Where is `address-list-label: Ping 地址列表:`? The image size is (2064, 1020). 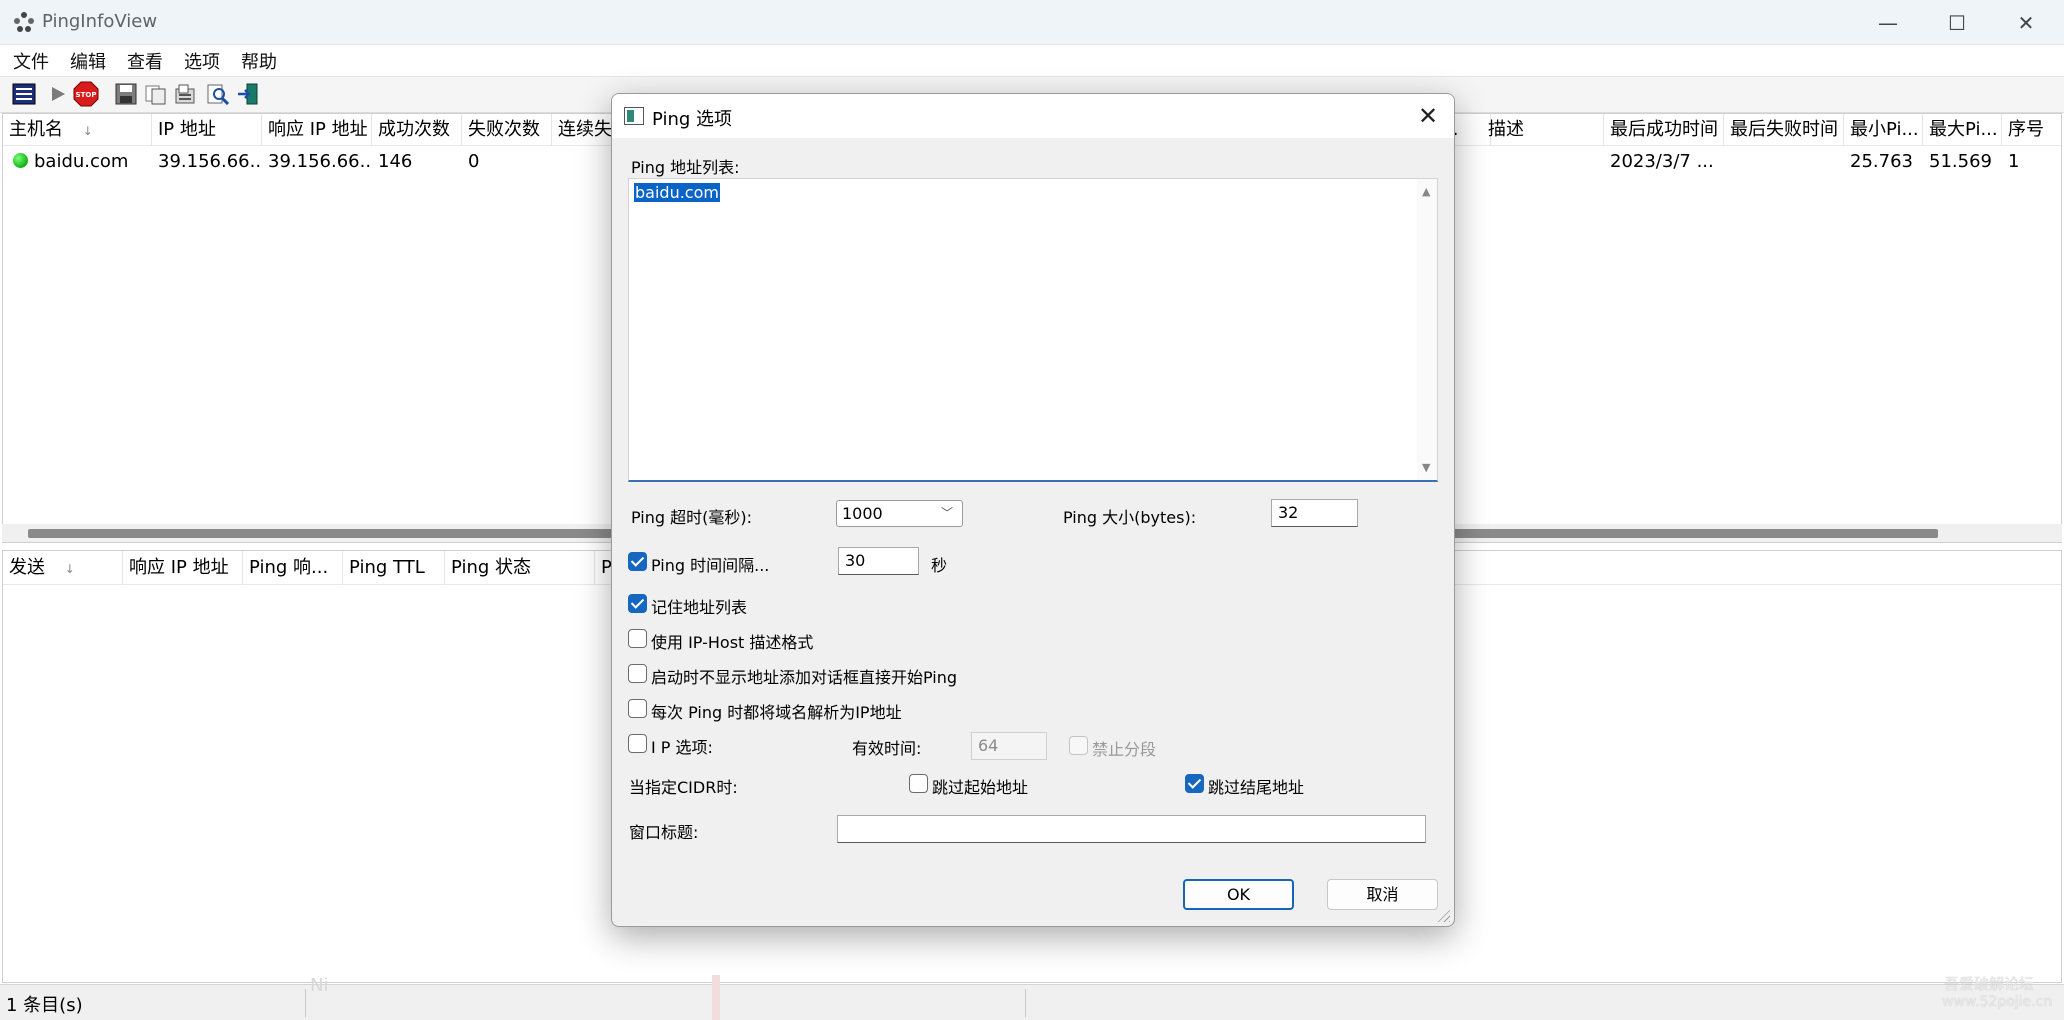
address-list-label: Ping 地址列表: is located at coordinates (685, 167).